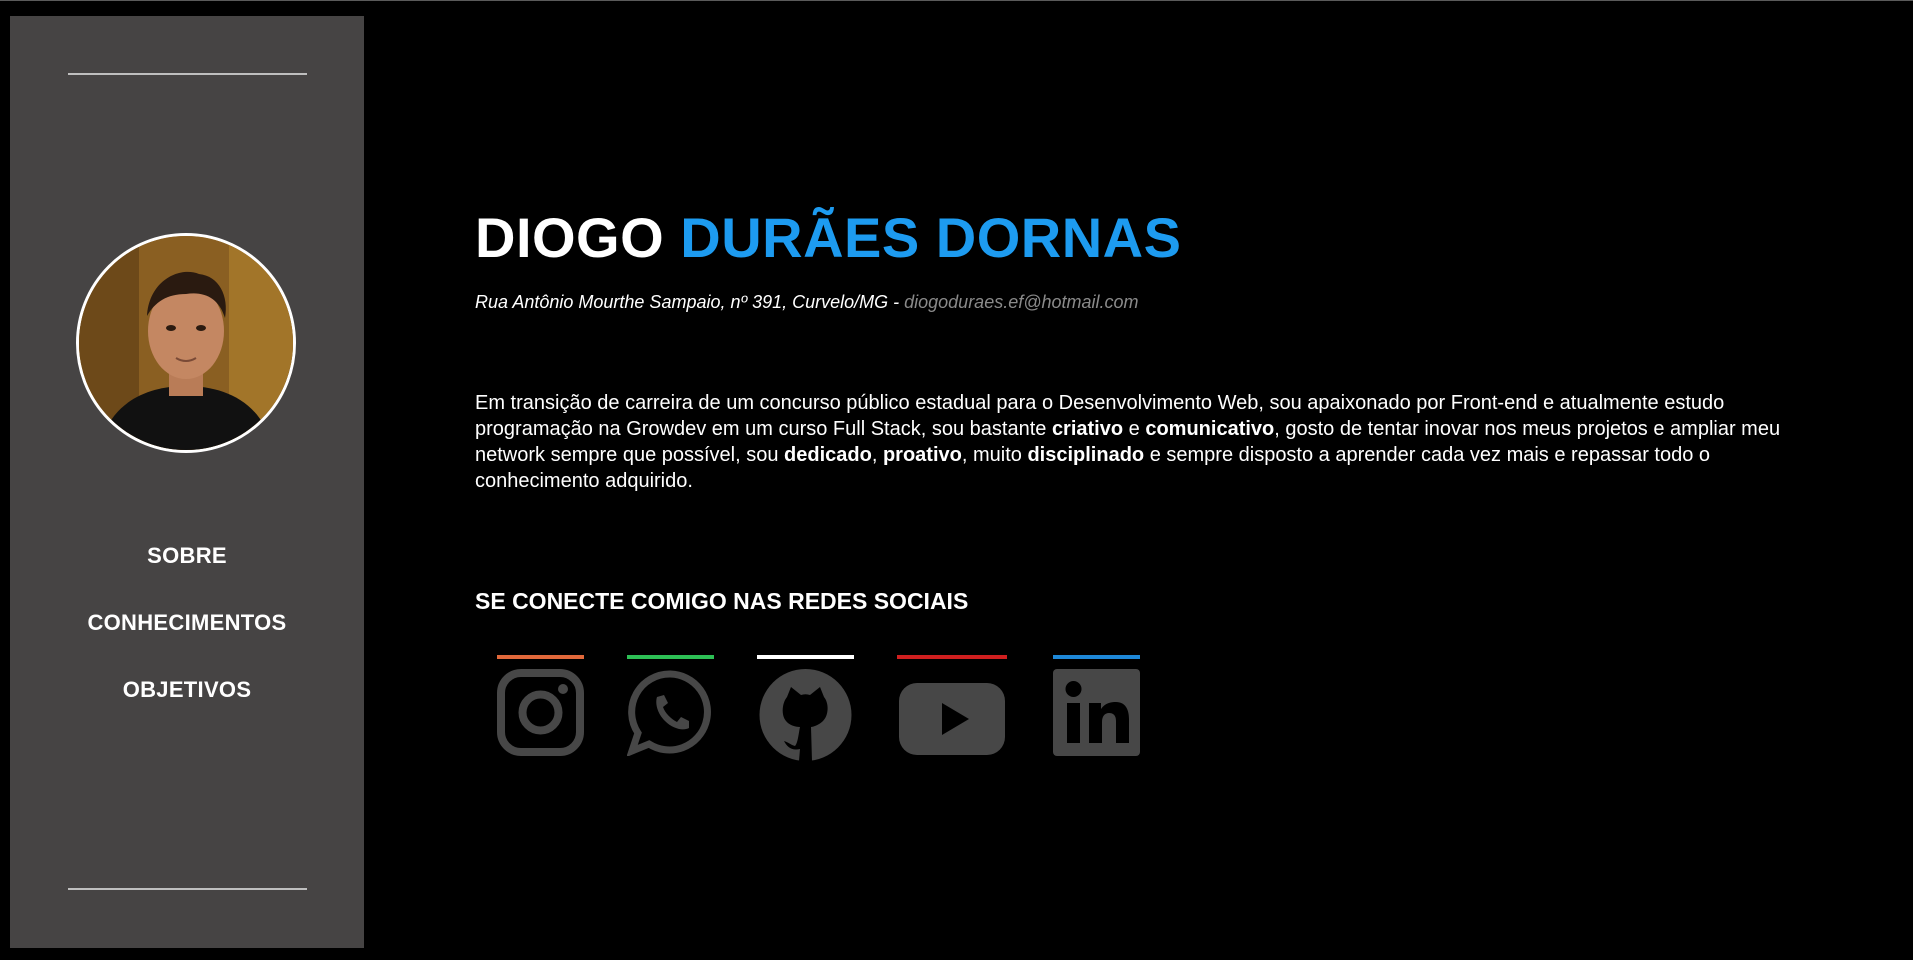  Describe the element at coordinates (952, 657) in the screenshot. I see `youtube-accent-bar` at that location.